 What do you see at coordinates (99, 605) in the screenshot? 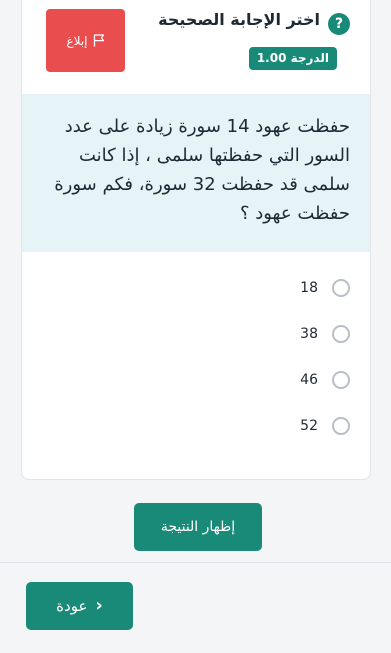
I see `chevron-left-icon: ‹` at bounding box center [99, 605].